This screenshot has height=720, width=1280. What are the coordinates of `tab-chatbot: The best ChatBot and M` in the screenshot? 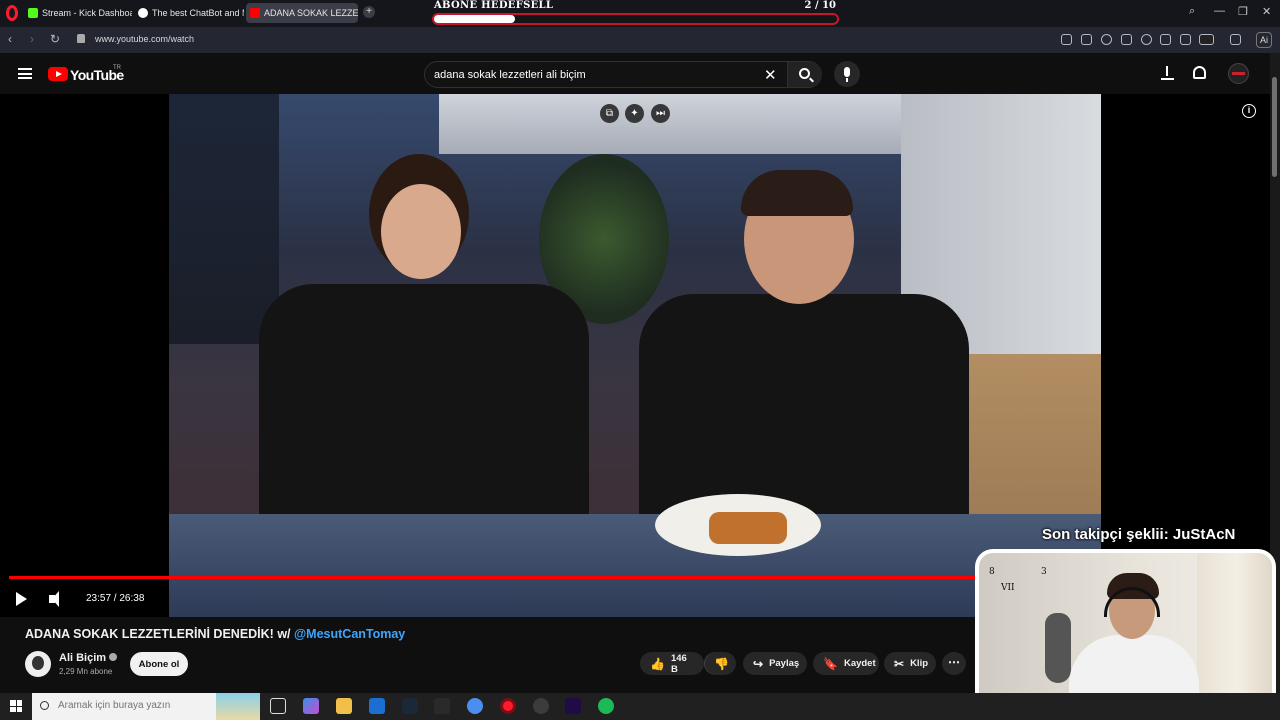 It's located at (189, 13).